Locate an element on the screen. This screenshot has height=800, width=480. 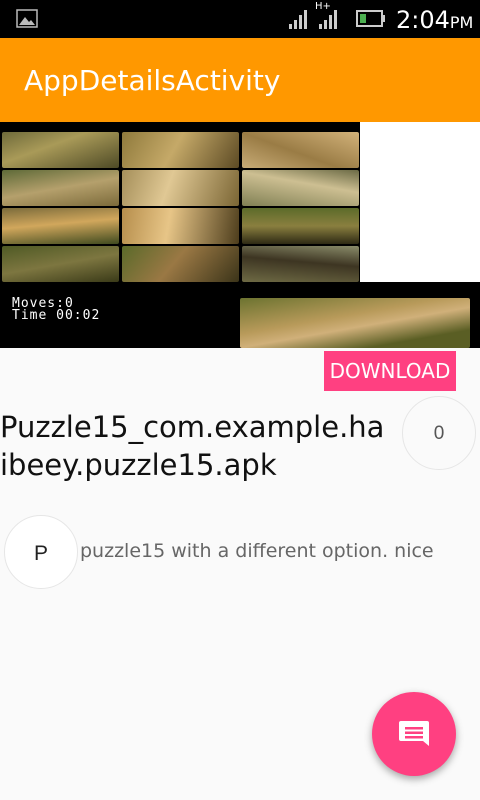
comment-fab-button is located at coordinates (414, 734).